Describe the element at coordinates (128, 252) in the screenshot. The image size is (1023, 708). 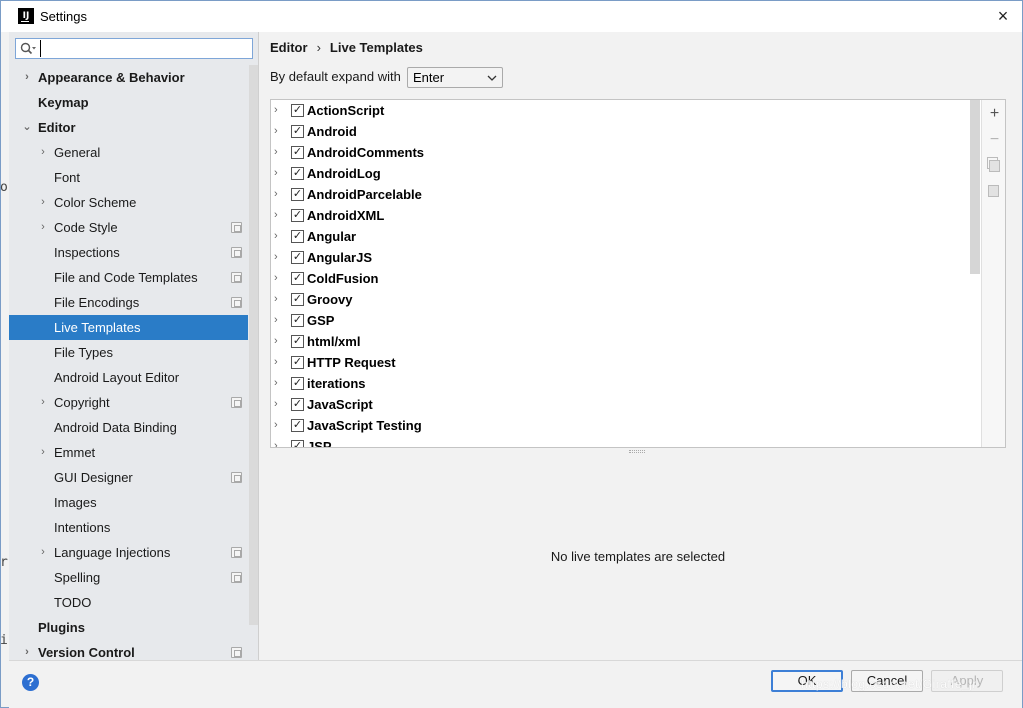
I see `sidebar-item-inspections: Inspections` at that location.